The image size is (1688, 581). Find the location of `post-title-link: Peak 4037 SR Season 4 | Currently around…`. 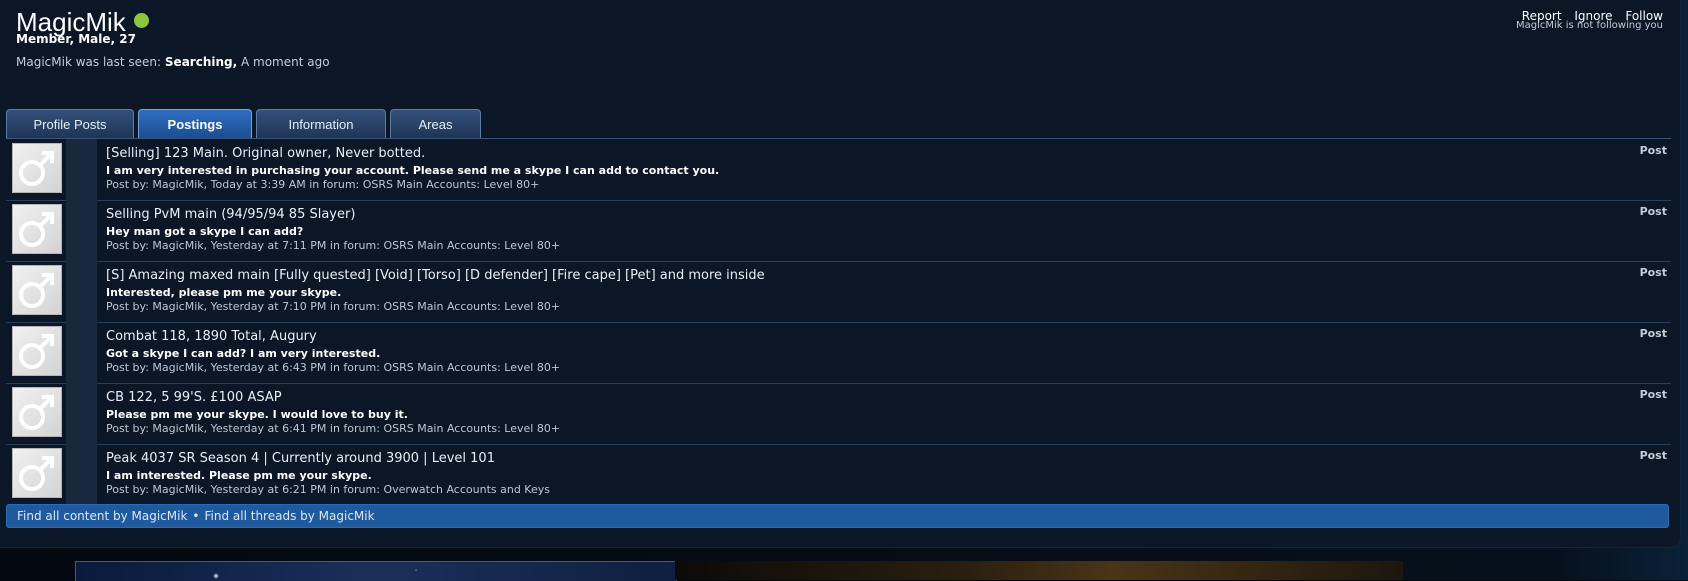

post-title-link: Peak 4037 SR Season 4 | Currently around… is located at coordinates (300, 458).